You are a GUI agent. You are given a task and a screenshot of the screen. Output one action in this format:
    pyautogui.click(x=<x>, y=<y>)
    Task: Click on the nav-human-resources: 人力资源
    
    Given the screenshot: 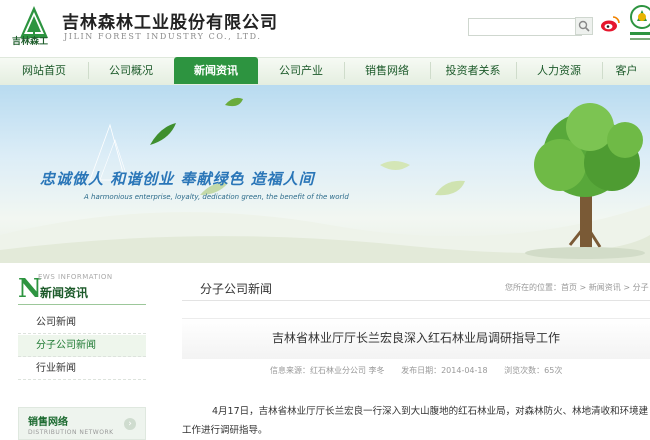 What is the action you would take?
    pyautogui.click(x=559, y=70)
    